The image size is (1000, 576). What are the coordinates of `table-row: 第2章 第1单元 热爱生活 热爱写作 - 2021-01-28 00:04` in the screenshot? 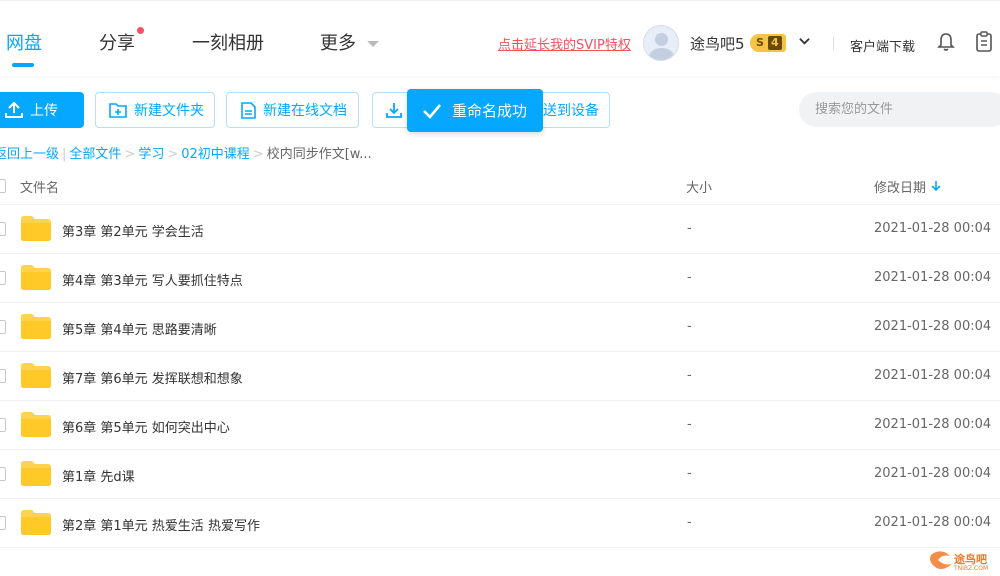 It's located at (500, 523).